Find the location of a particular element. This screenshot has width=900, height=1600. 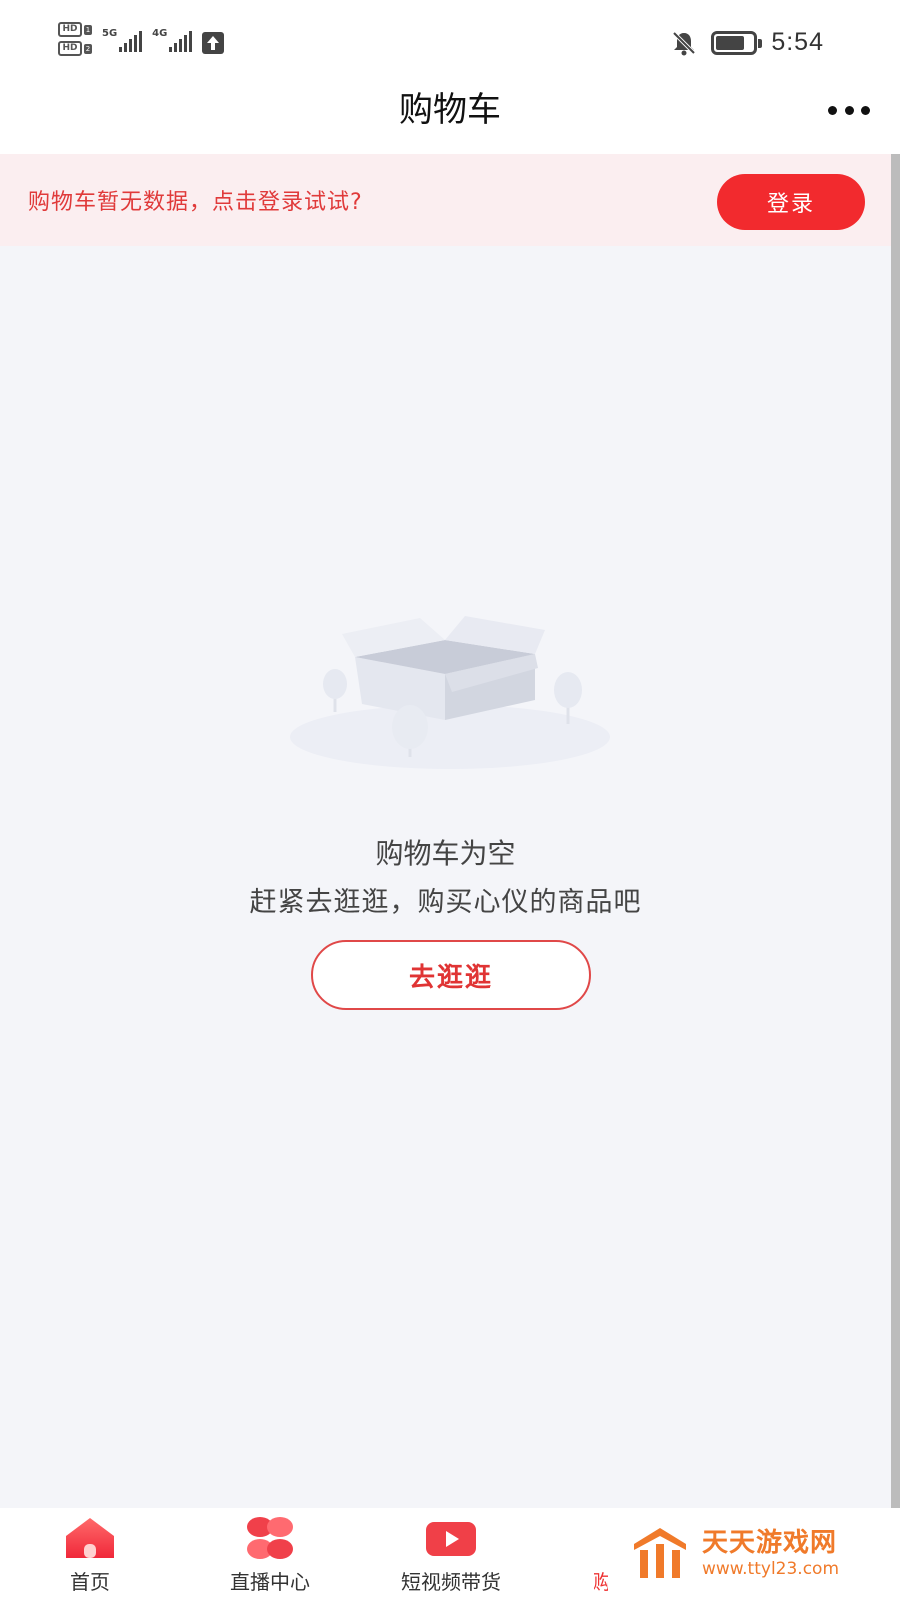

watermark: 天天游戏网 www.ttyl23.com is located at coordinates (755, 1554).